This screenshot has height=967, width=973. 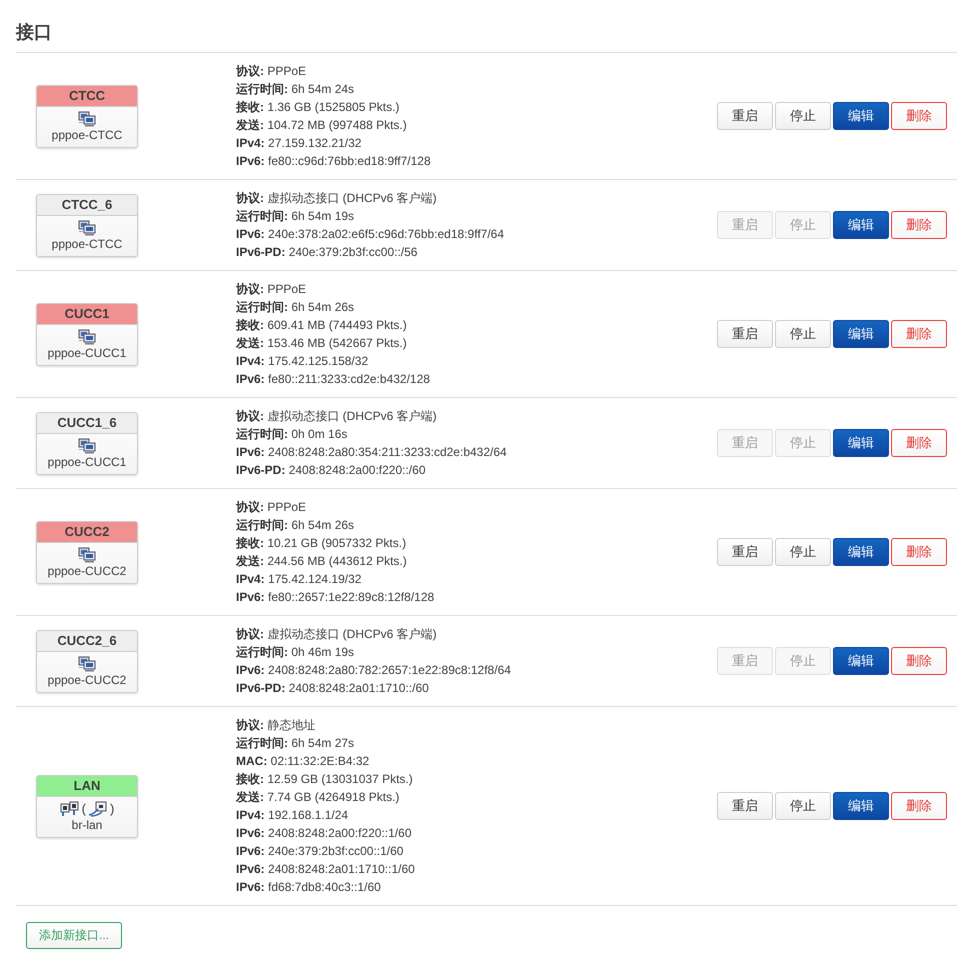 I want to click on detail-line: IPv6: 240e:379:2b3f:cc00::1/60, so click(x=320, y=851).